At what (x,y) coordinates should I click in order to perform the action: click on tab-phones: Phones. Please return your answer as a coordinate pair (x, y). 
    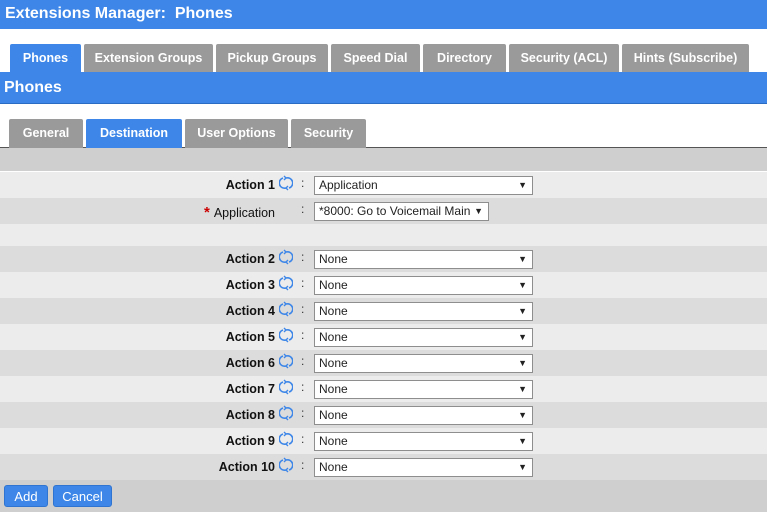
    Looking at the image, I should click on (45, 58).